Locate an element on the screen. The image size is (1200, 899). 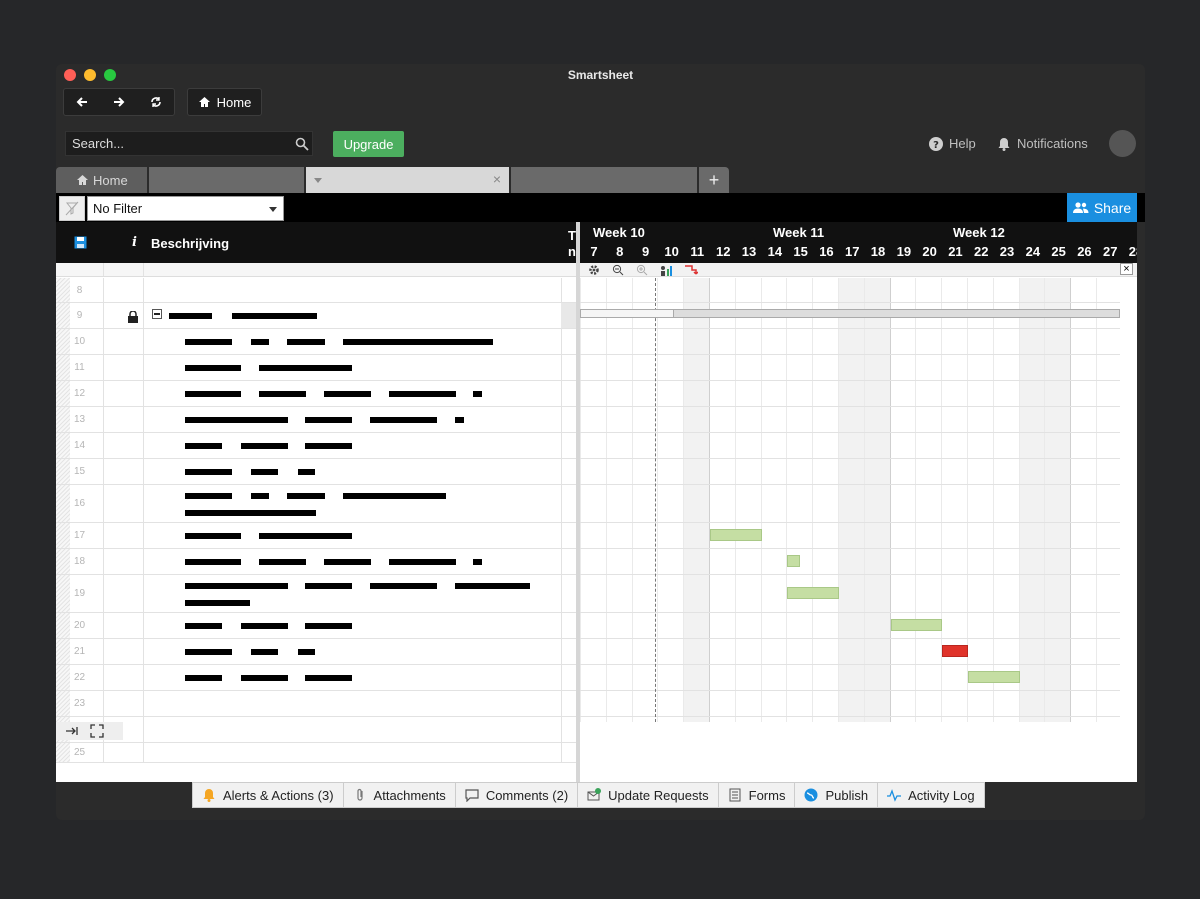
tab-fourth is located at coordinates (604, 180).